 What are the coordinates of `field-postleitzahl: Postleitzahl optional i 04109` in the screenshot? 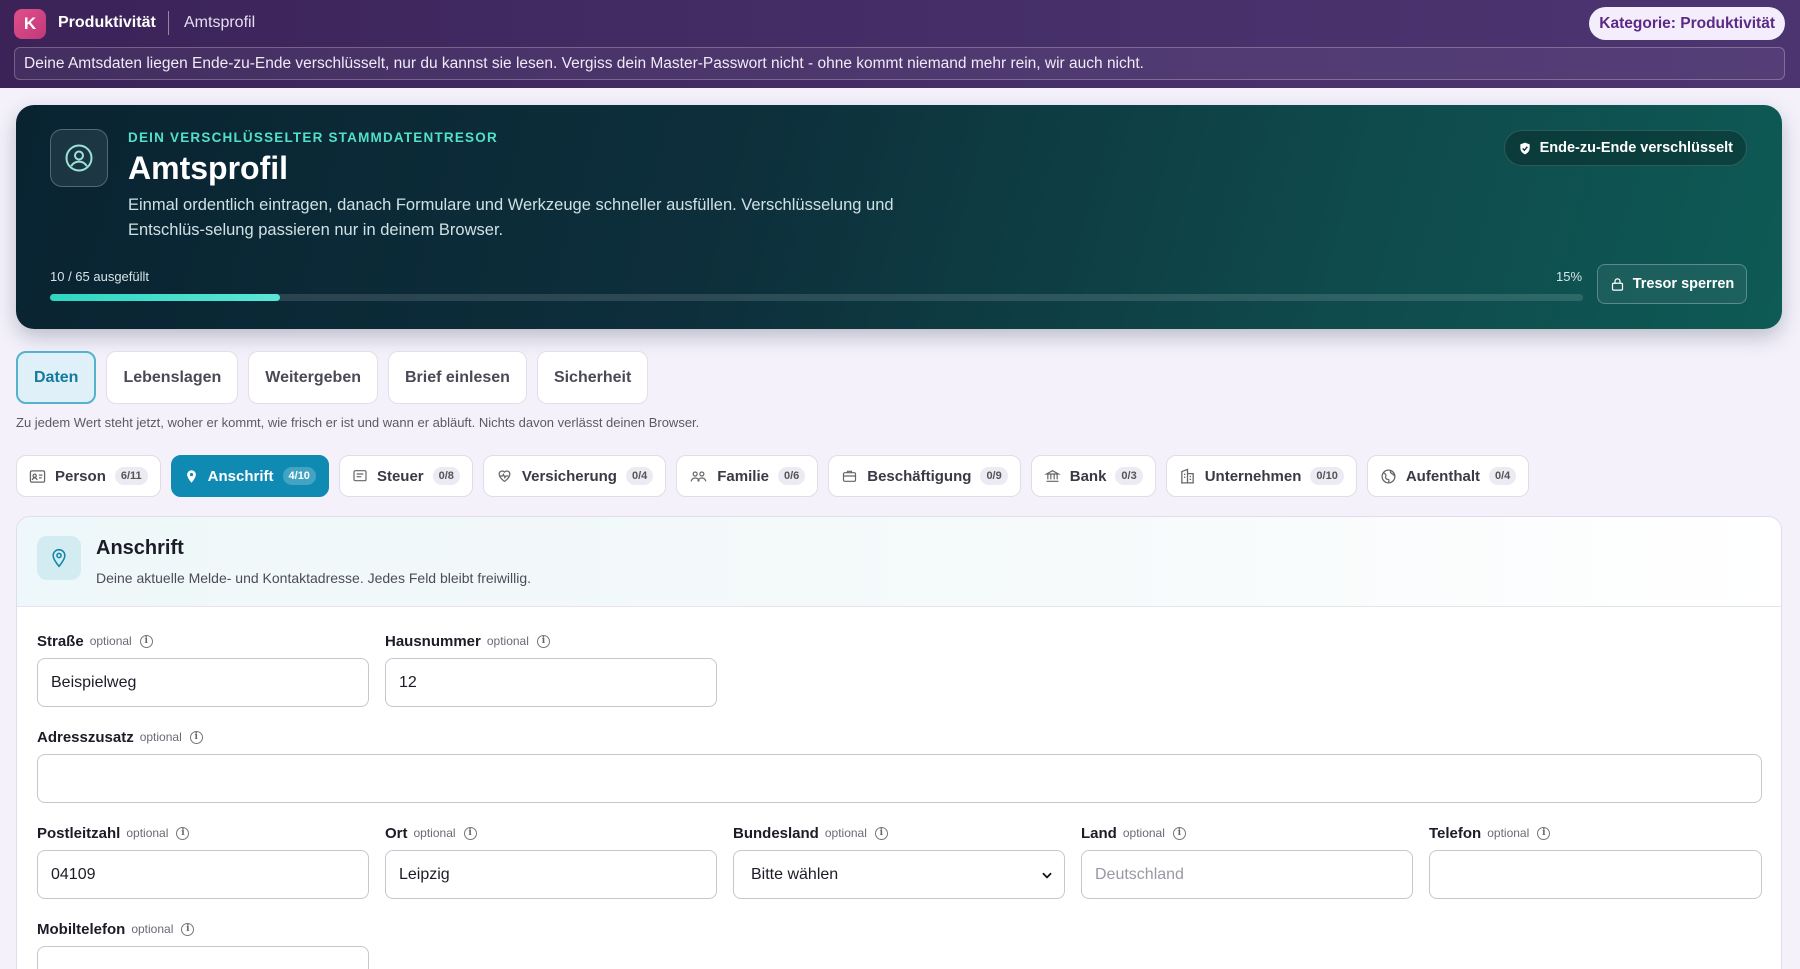 It's located at (203, 861).